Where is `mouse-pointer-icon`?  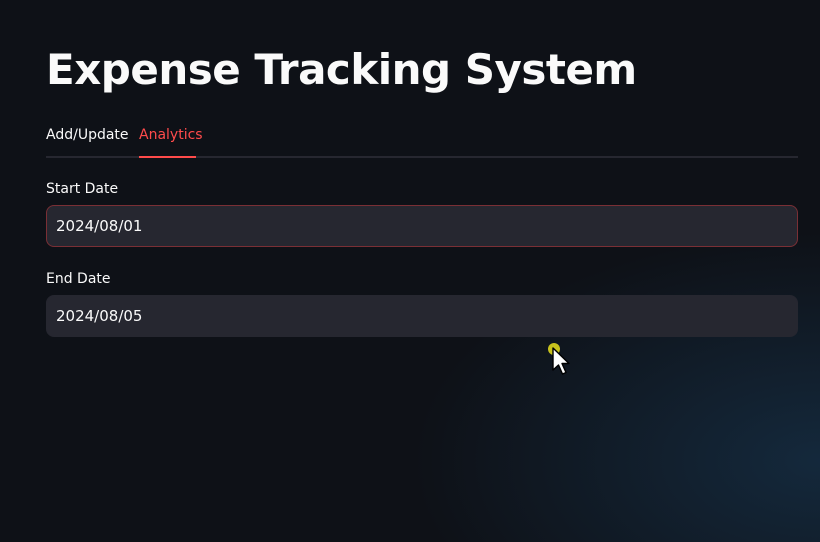 mouse-pointer-icon is located at coordinates (561, 361).